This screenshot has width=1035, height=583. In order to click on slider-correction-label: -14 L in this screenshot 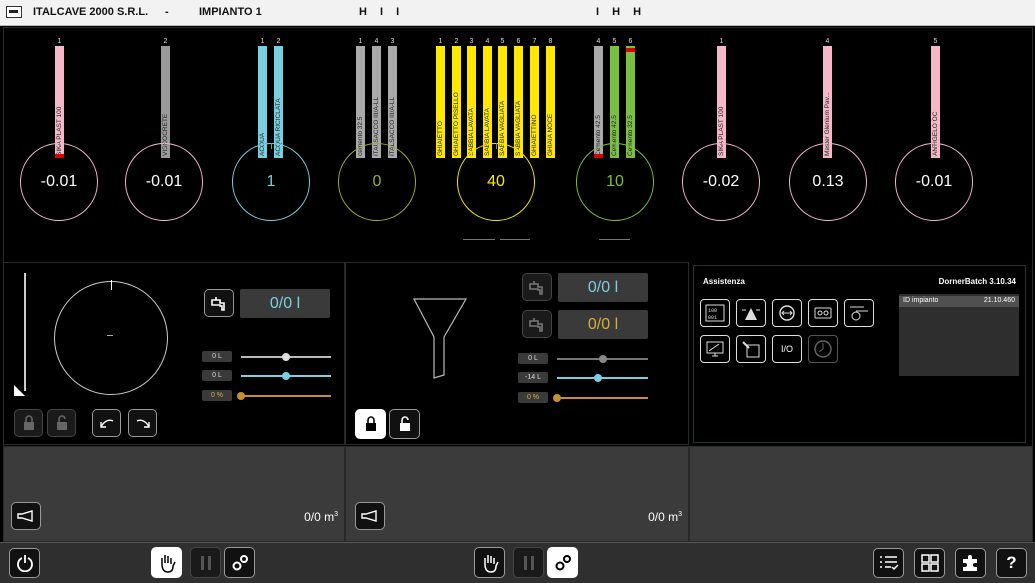, I will do `click(533, 377)`.